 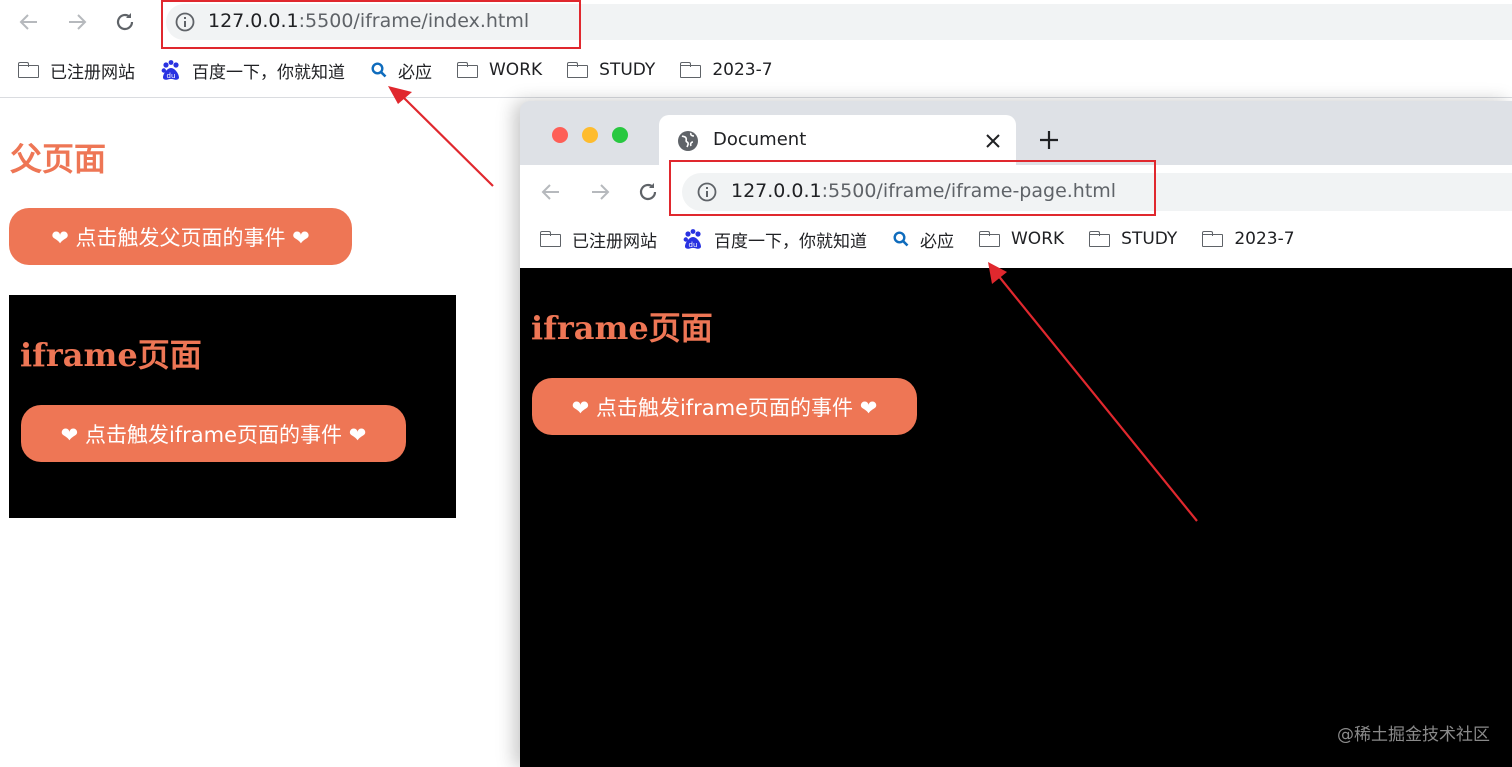 I want to click on arrow-to-iframe-url, so click(x=1093, y=392).